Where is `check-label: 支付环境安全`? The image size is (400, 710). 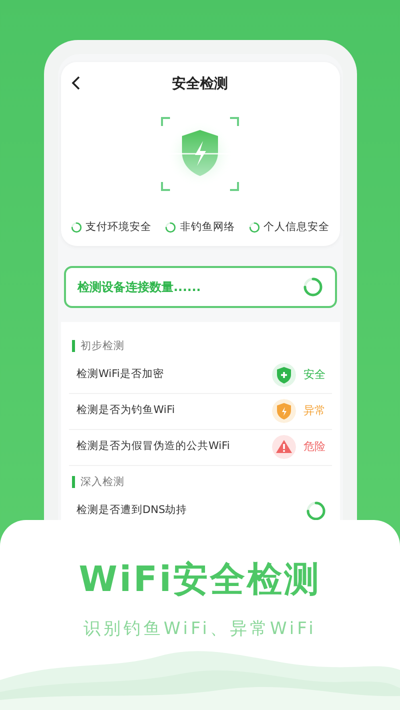 check-label: 支付环境安全 is located at coordinates (119, 227).